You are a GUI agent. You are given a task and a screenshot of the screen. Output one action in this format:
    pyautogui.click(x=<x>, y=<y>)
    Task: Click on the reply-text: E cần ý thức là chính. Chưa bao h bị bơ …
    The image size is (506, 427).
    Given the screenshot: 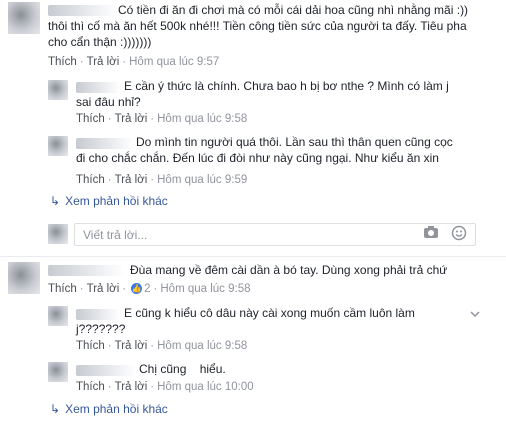 What is the action you would take?
    pyautogui.click(x=262, y=94)
    